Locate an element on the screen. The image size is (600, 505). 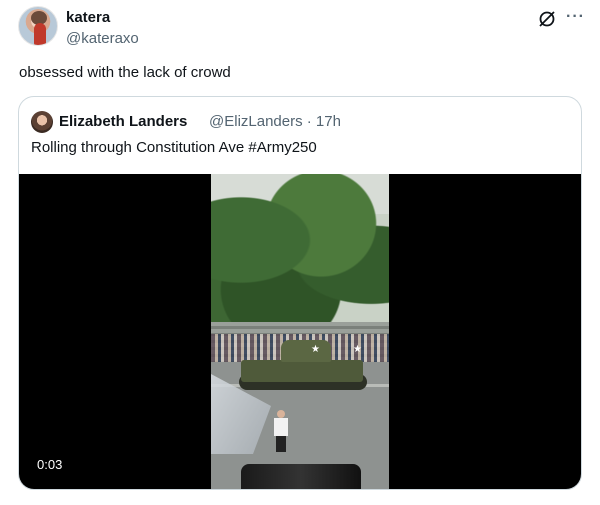
person-head is located at coordinates (281, 414).